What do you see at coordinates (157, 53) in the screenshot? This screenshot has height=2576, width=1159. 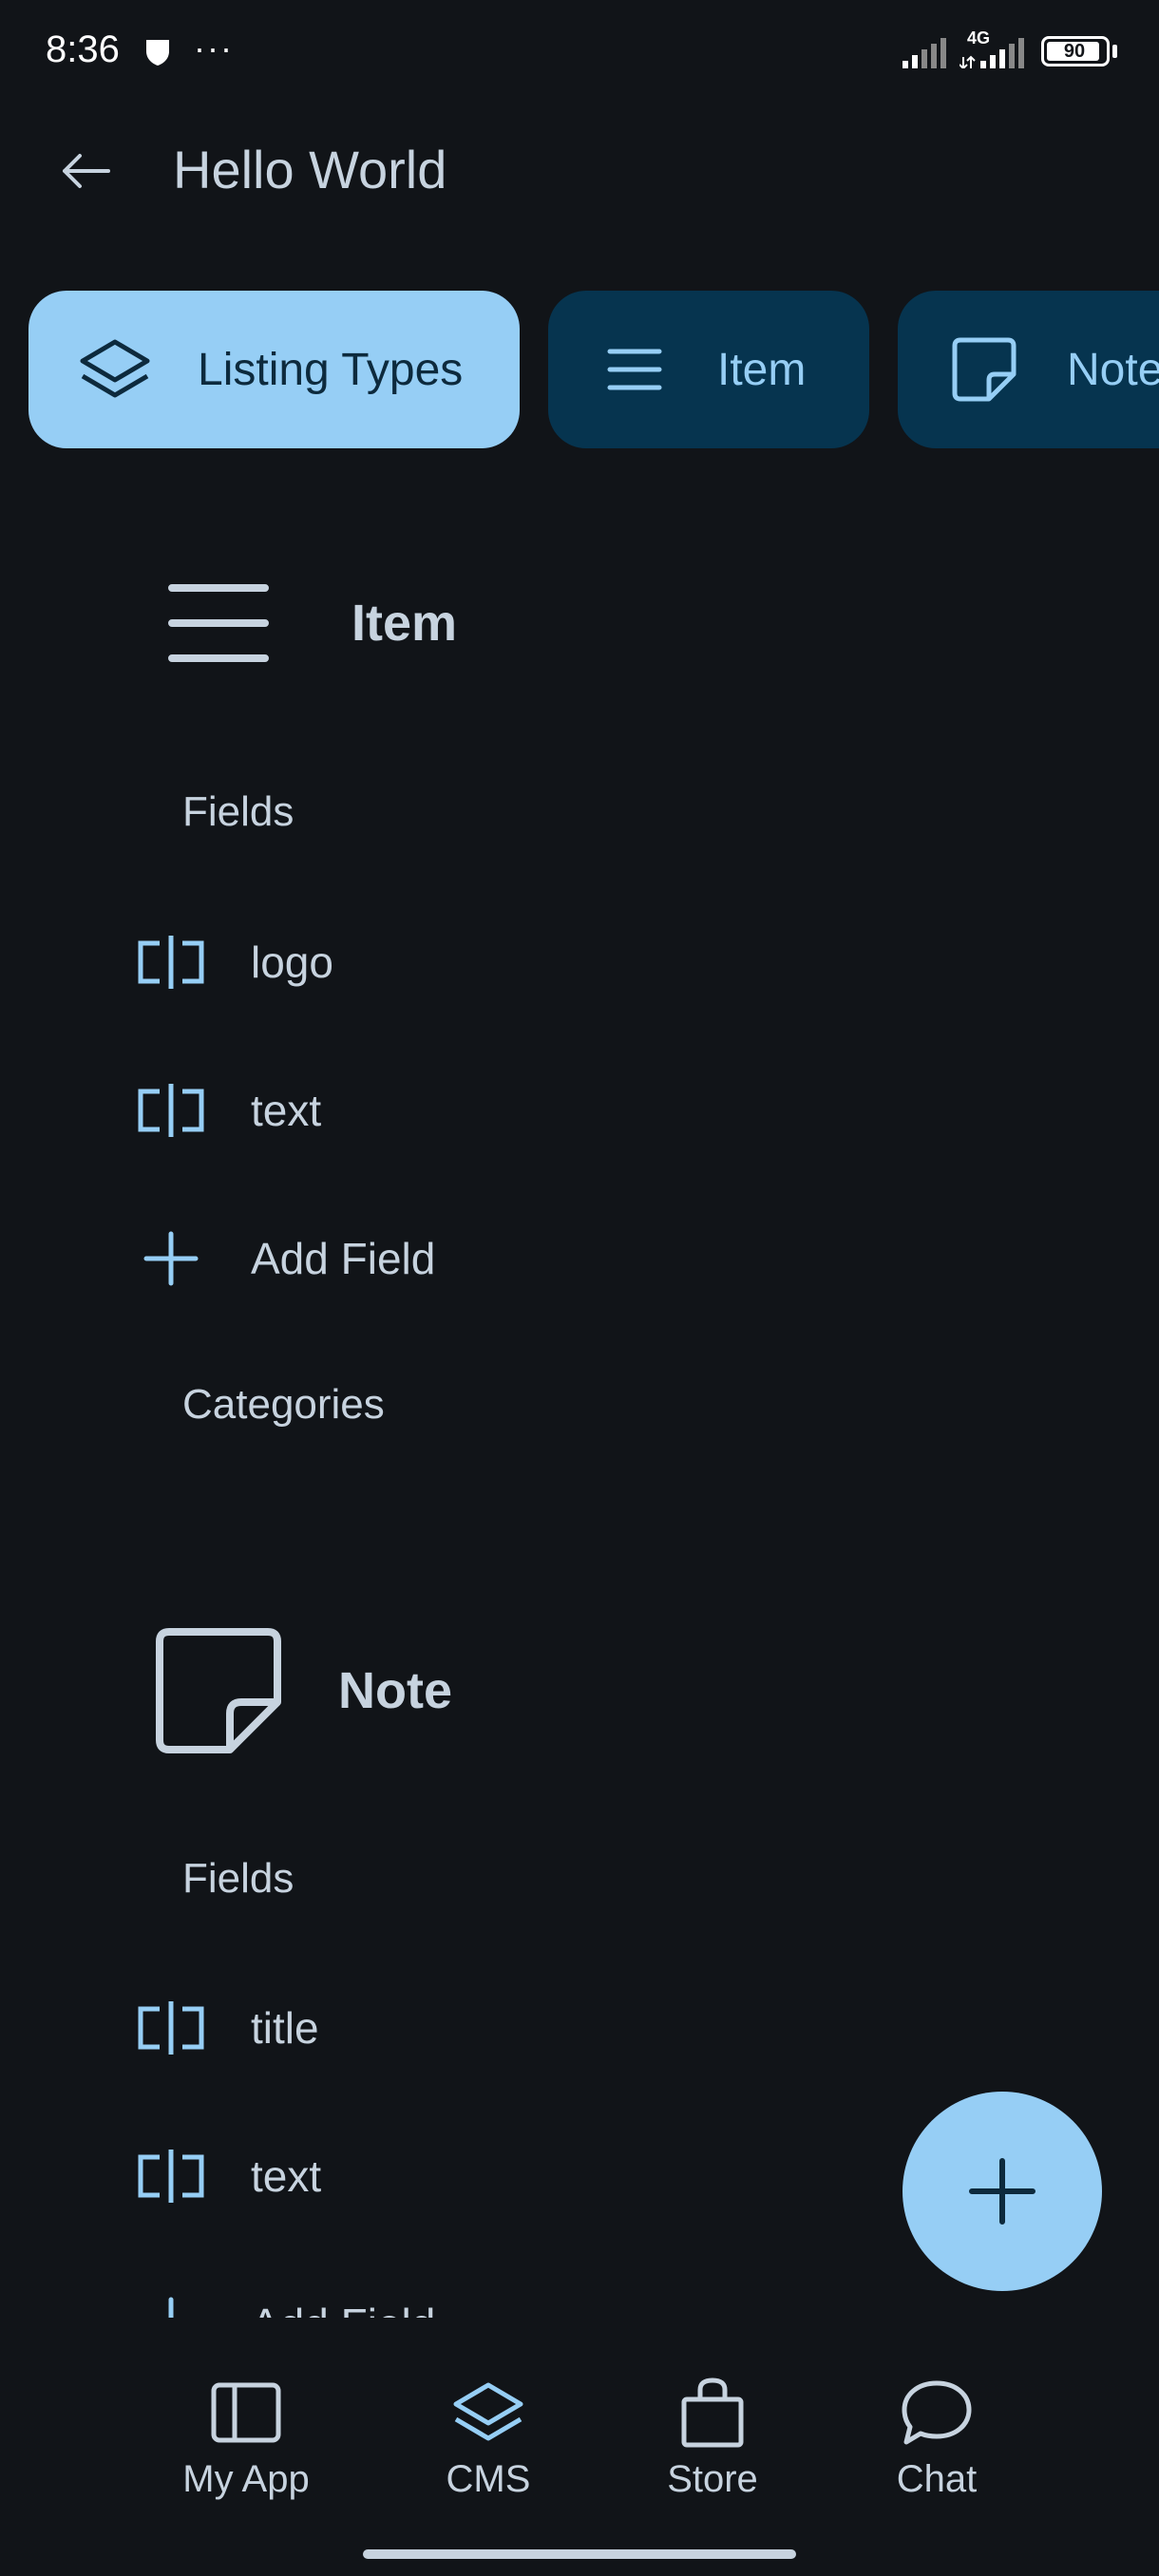 I see `shield-icon` at bounding box center [157, 53].